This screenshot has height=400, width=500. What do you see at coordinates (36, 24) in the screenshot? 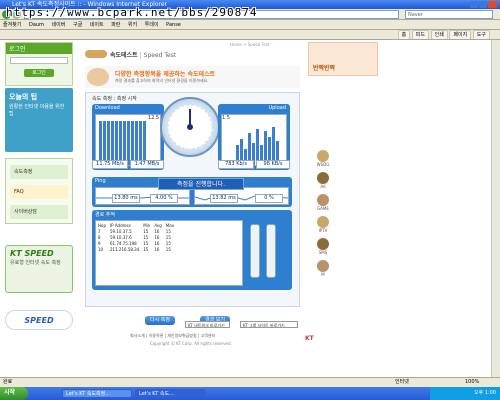
I see `link-daum: Daum` at bounding box center [36, 24].